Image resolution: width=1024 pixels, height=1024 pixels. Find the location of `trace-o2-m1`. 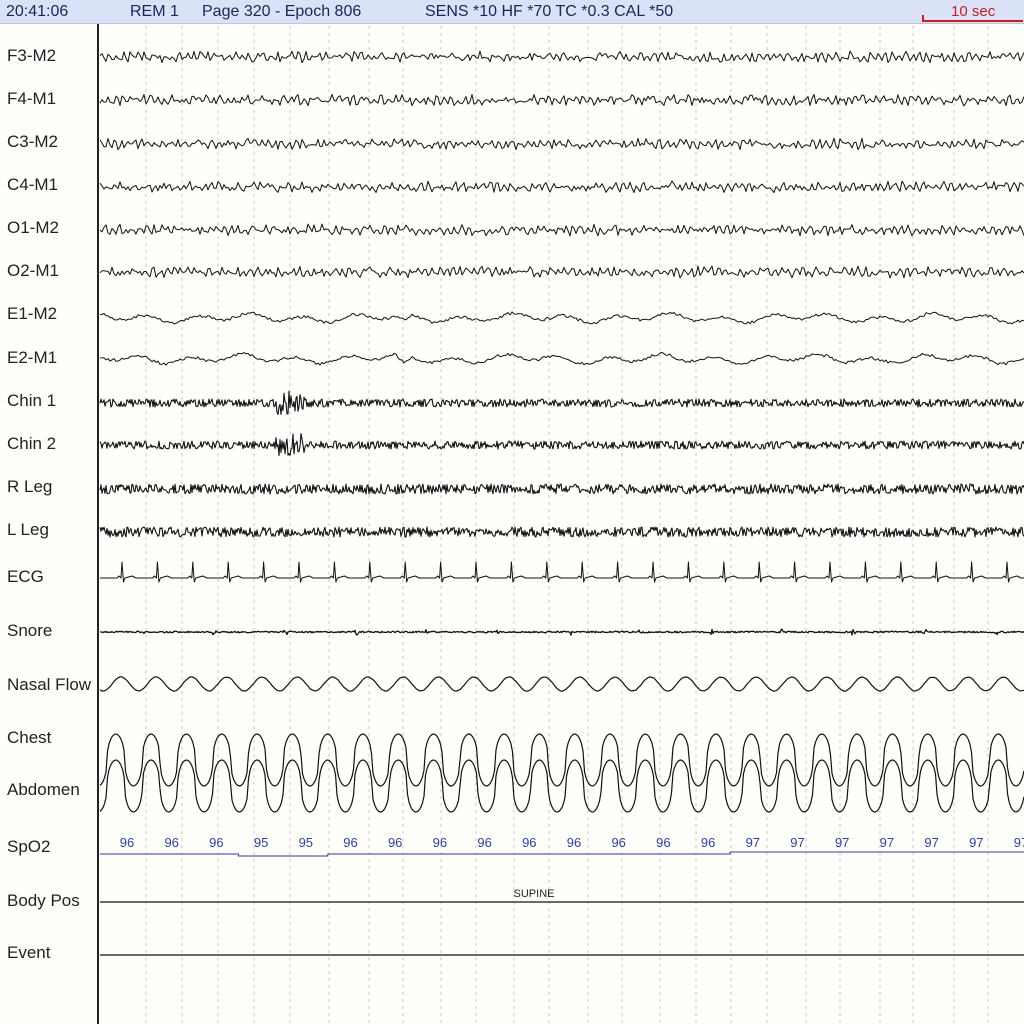

trace-o2-m1 is located at coordinates (561, 272).